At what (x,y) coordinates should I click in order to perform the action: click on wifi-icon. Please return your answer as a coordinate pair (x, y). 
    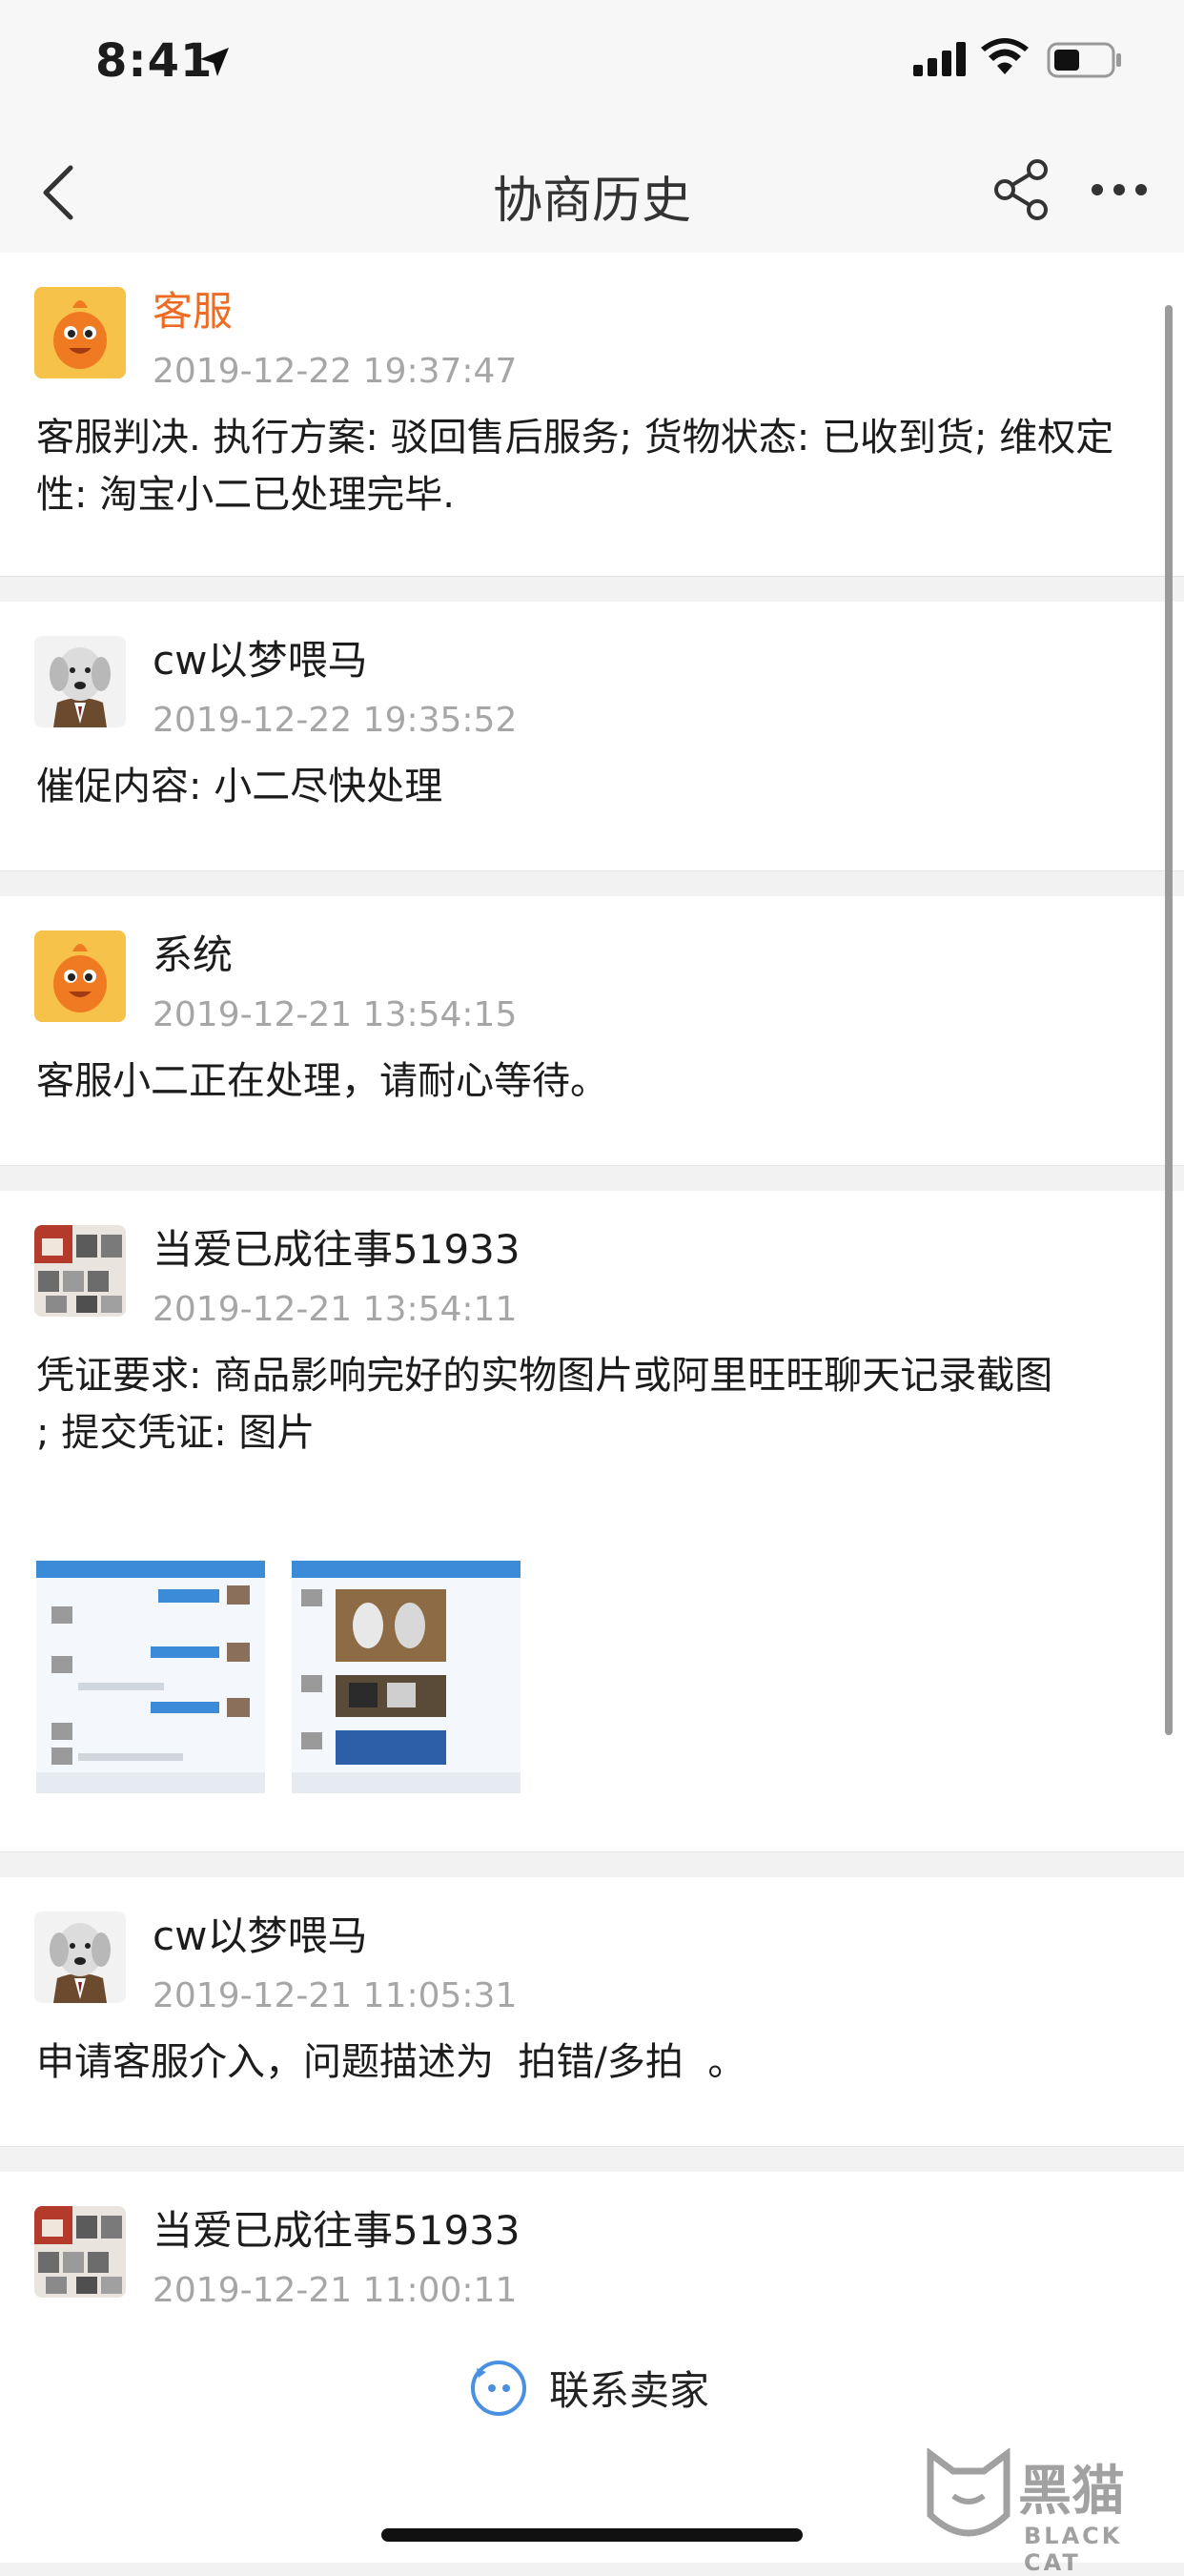
    Looking at the image, I should click on (1005, 56).